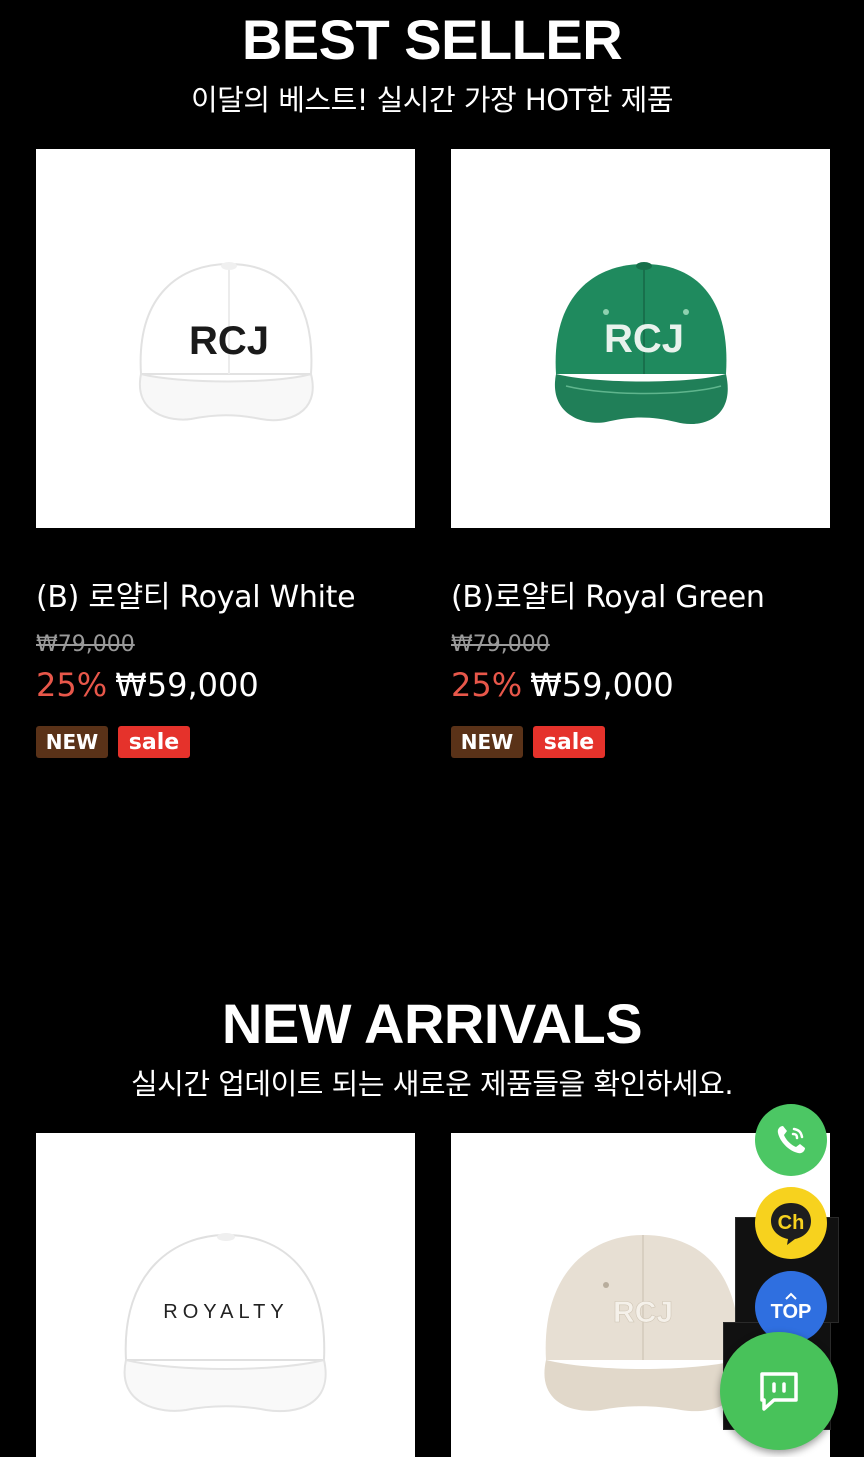 This screenshot has height=1457, width=864. I want to click on channel-label: Ch, so click(791, 1222).